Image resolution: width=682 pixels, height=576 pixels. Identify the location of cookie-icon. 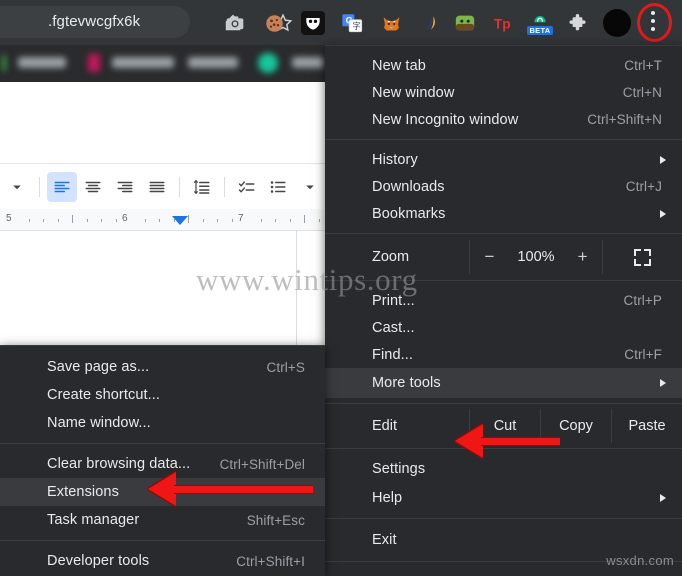
(274, 23).